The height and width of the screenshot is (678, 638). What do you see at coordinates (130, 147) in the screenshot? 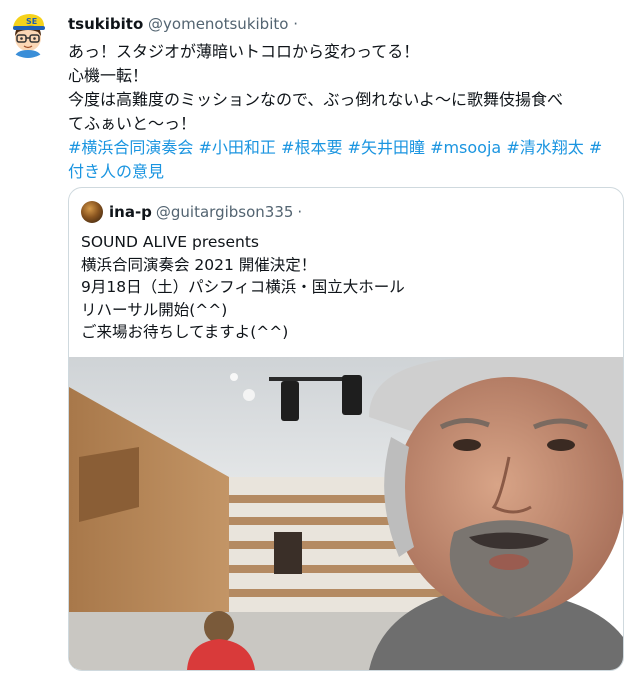
I see `hashtag-link: #横浜合同演奏会` at bounding box center [130, 147].